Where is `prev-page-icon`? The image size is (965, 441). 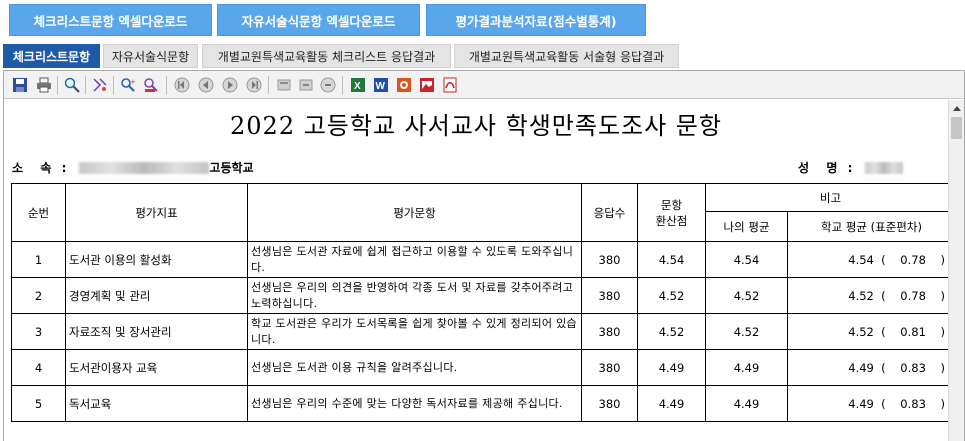
prev-page-icon is located at coordinates (206, 85).